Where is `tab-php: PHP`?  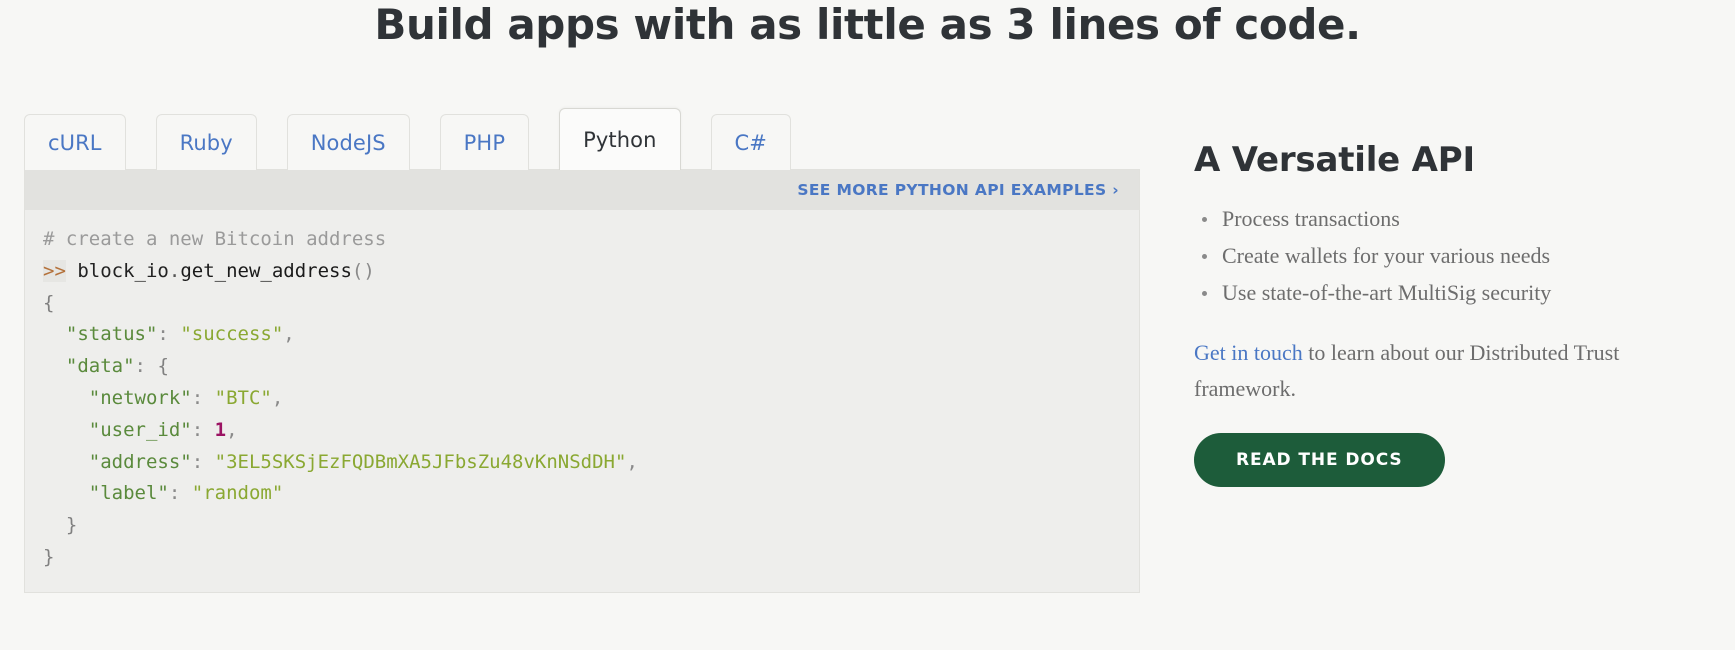
tab-php: PHP is located at coordinates (484, 142).